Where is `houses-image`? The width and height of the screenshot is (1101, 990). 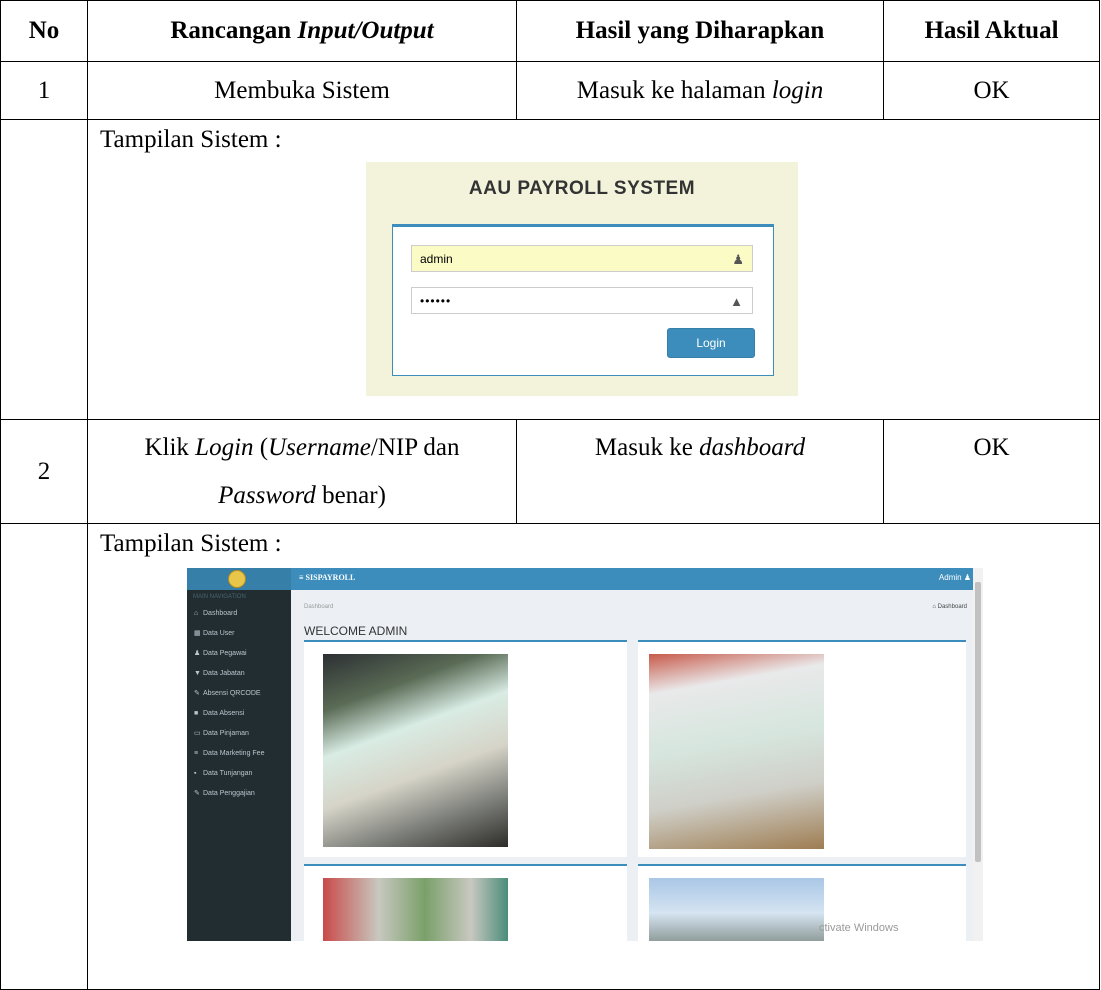 houses-image is located at coordinates (736, 909).